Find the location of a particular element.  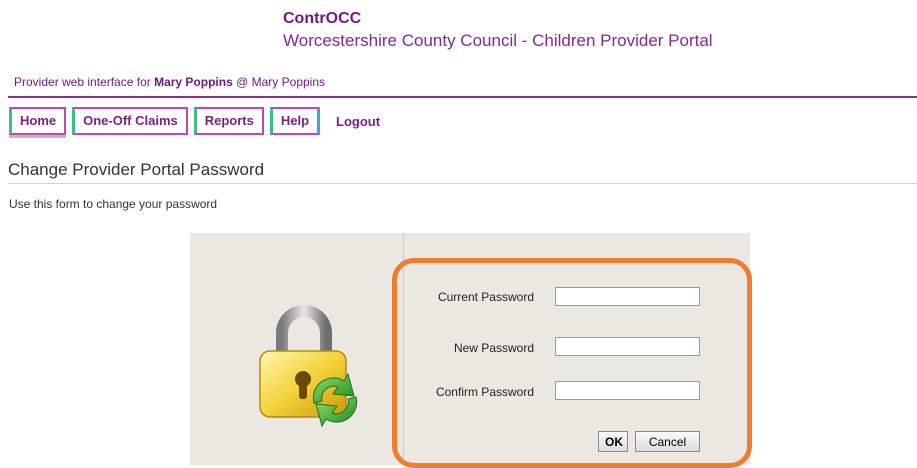

page-title: Change Provider Portal Password is located at coordinates (136, 169).